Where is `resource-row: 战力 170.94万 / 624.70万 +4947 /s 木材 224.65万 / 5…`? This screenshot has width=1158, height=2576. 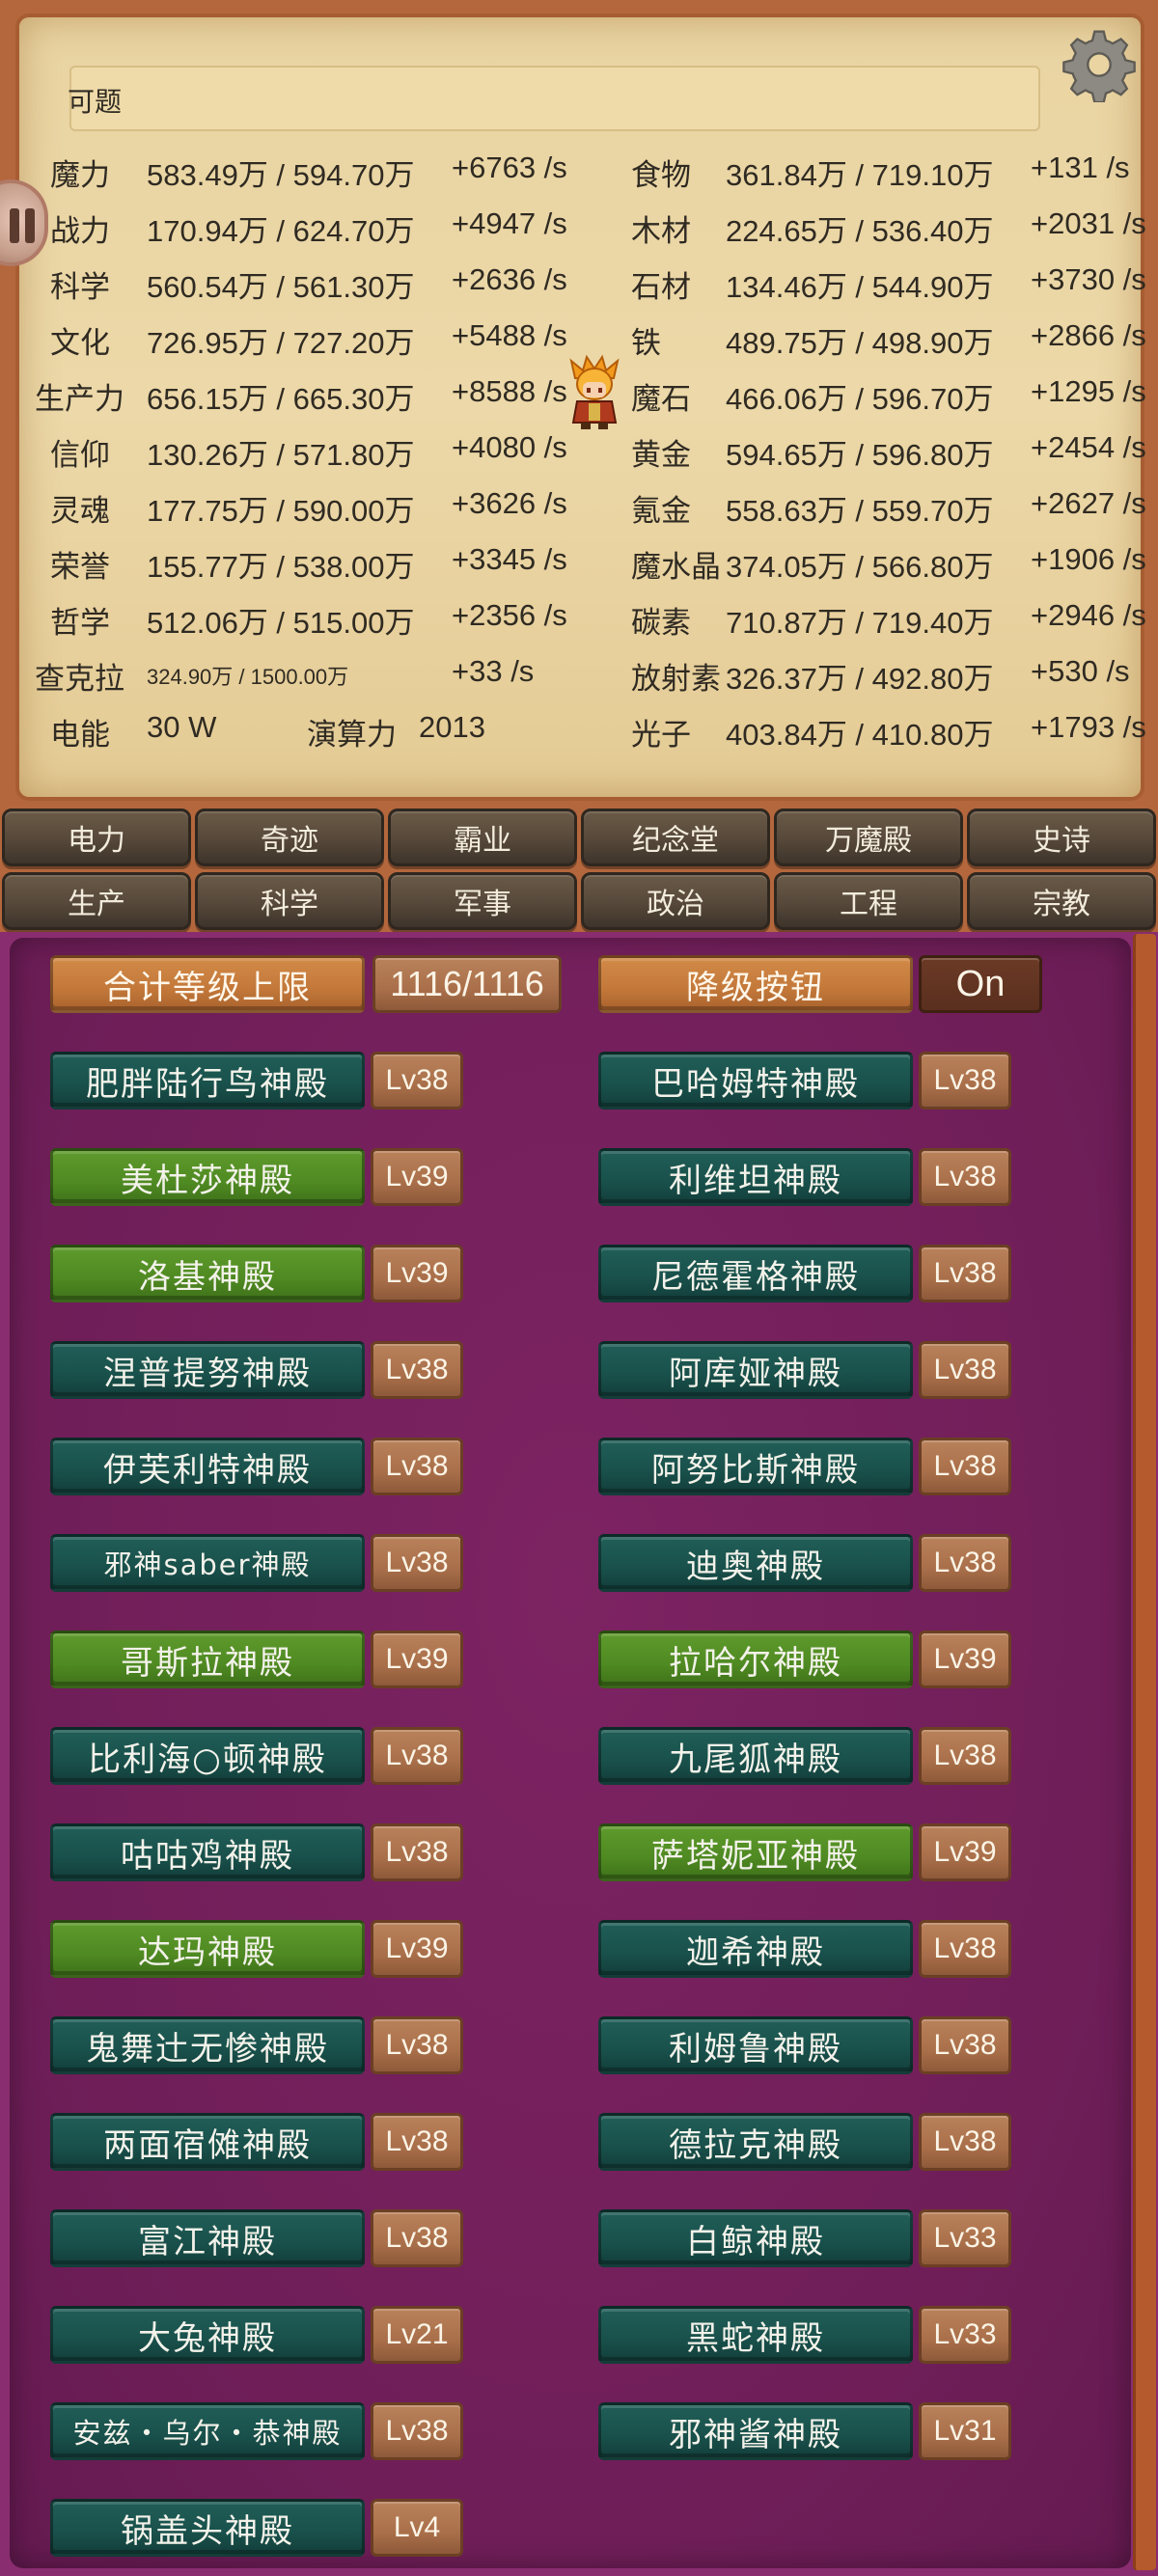 resource-row: 战力 170.94万 / 624.70万 +4947 /s 木材 224.65万 / 5… is located at coordinates (579, 225).